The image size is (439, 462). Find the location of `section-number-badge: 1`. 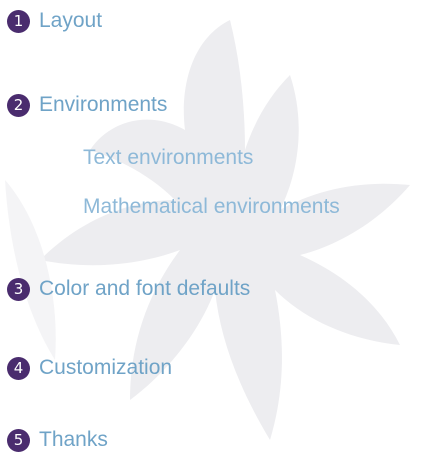

section-number-badge: 1 is located at coordinates (18, 21).